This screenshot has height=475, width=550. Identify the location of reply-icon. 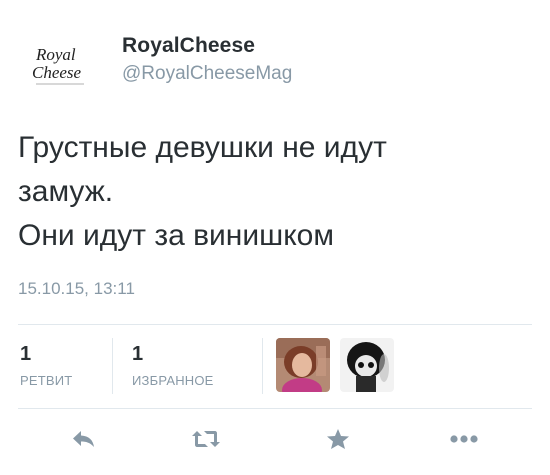
(83, 439).